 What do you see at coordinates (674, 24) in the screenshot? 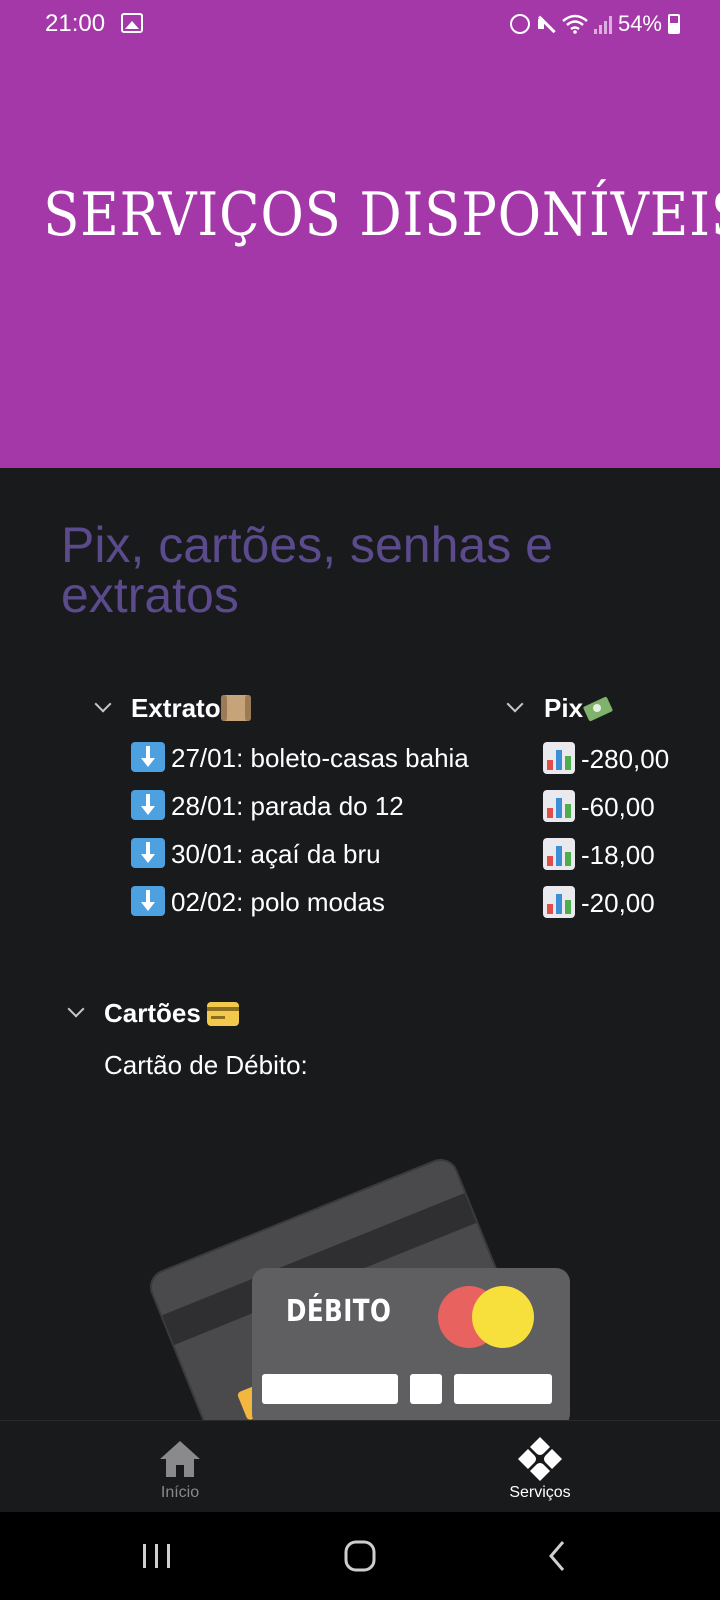
I see `battery-icon` at bounding box center [674, 24].